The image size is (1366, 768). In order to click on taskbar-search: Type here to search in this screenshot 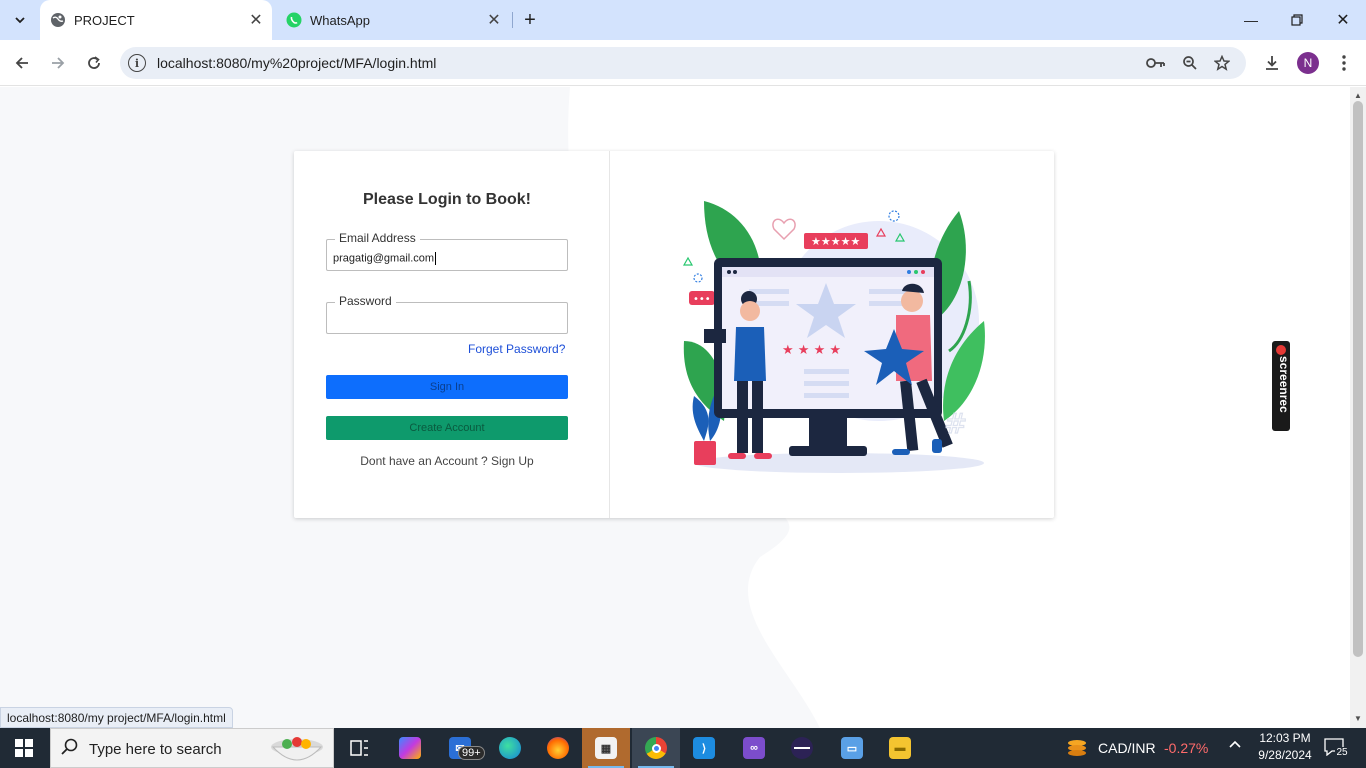, I will do `click(192, 748)`.